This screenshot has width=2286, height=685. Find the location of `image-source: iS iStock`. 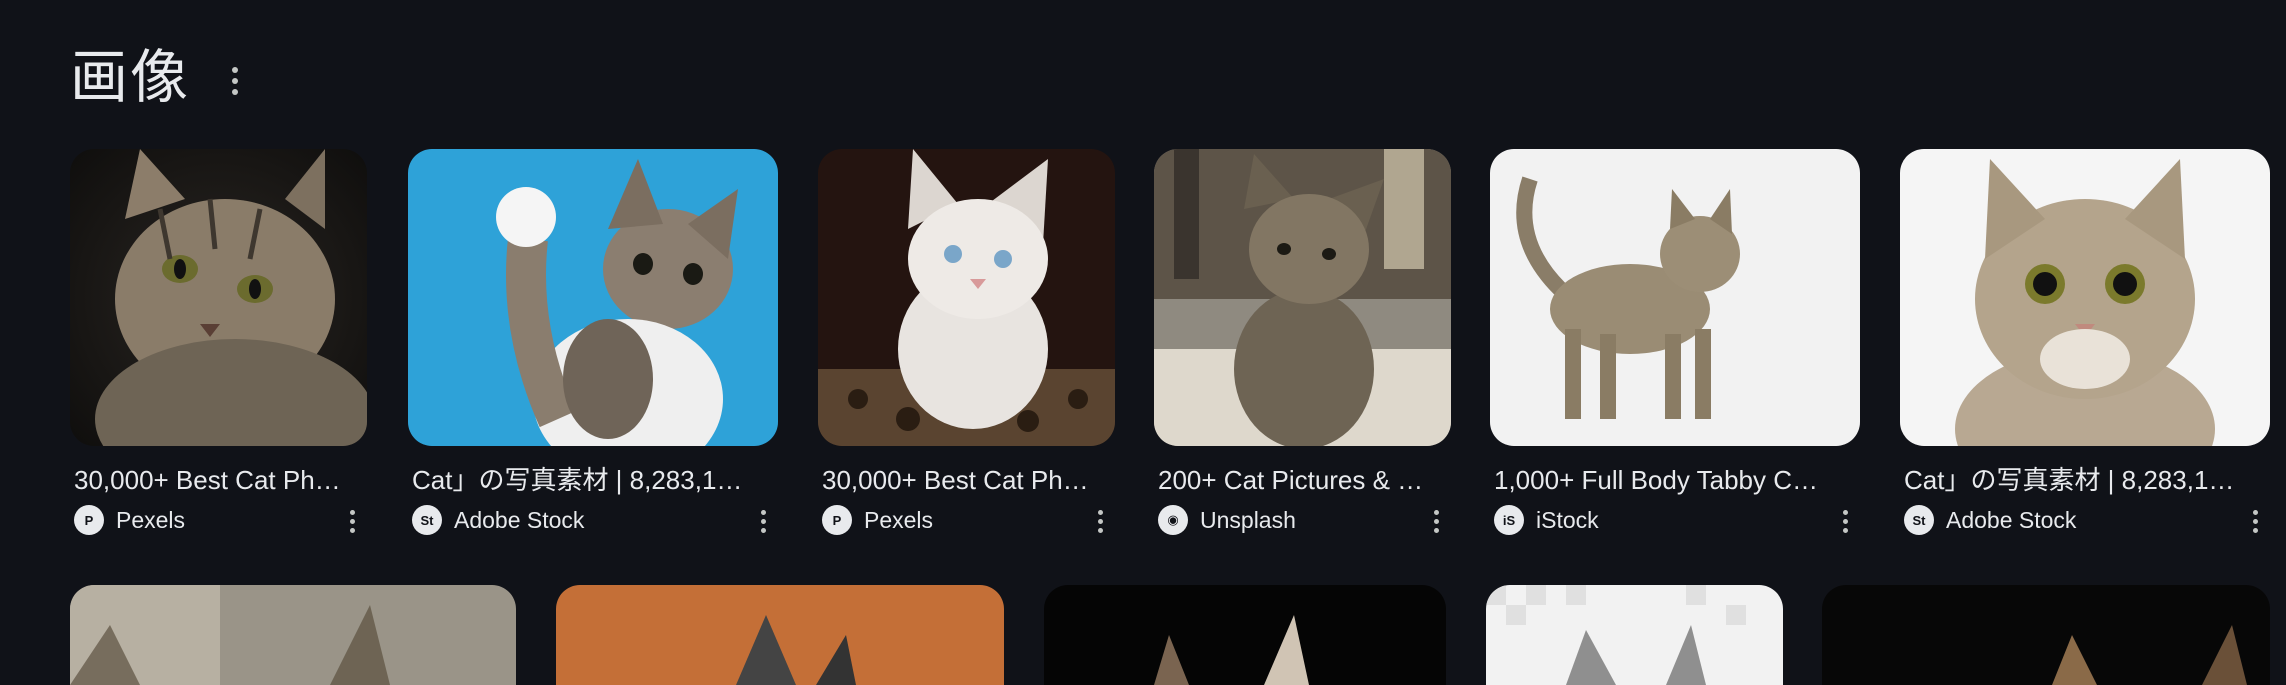

image-source: iS iStock is located at coordinates (1675, 520).